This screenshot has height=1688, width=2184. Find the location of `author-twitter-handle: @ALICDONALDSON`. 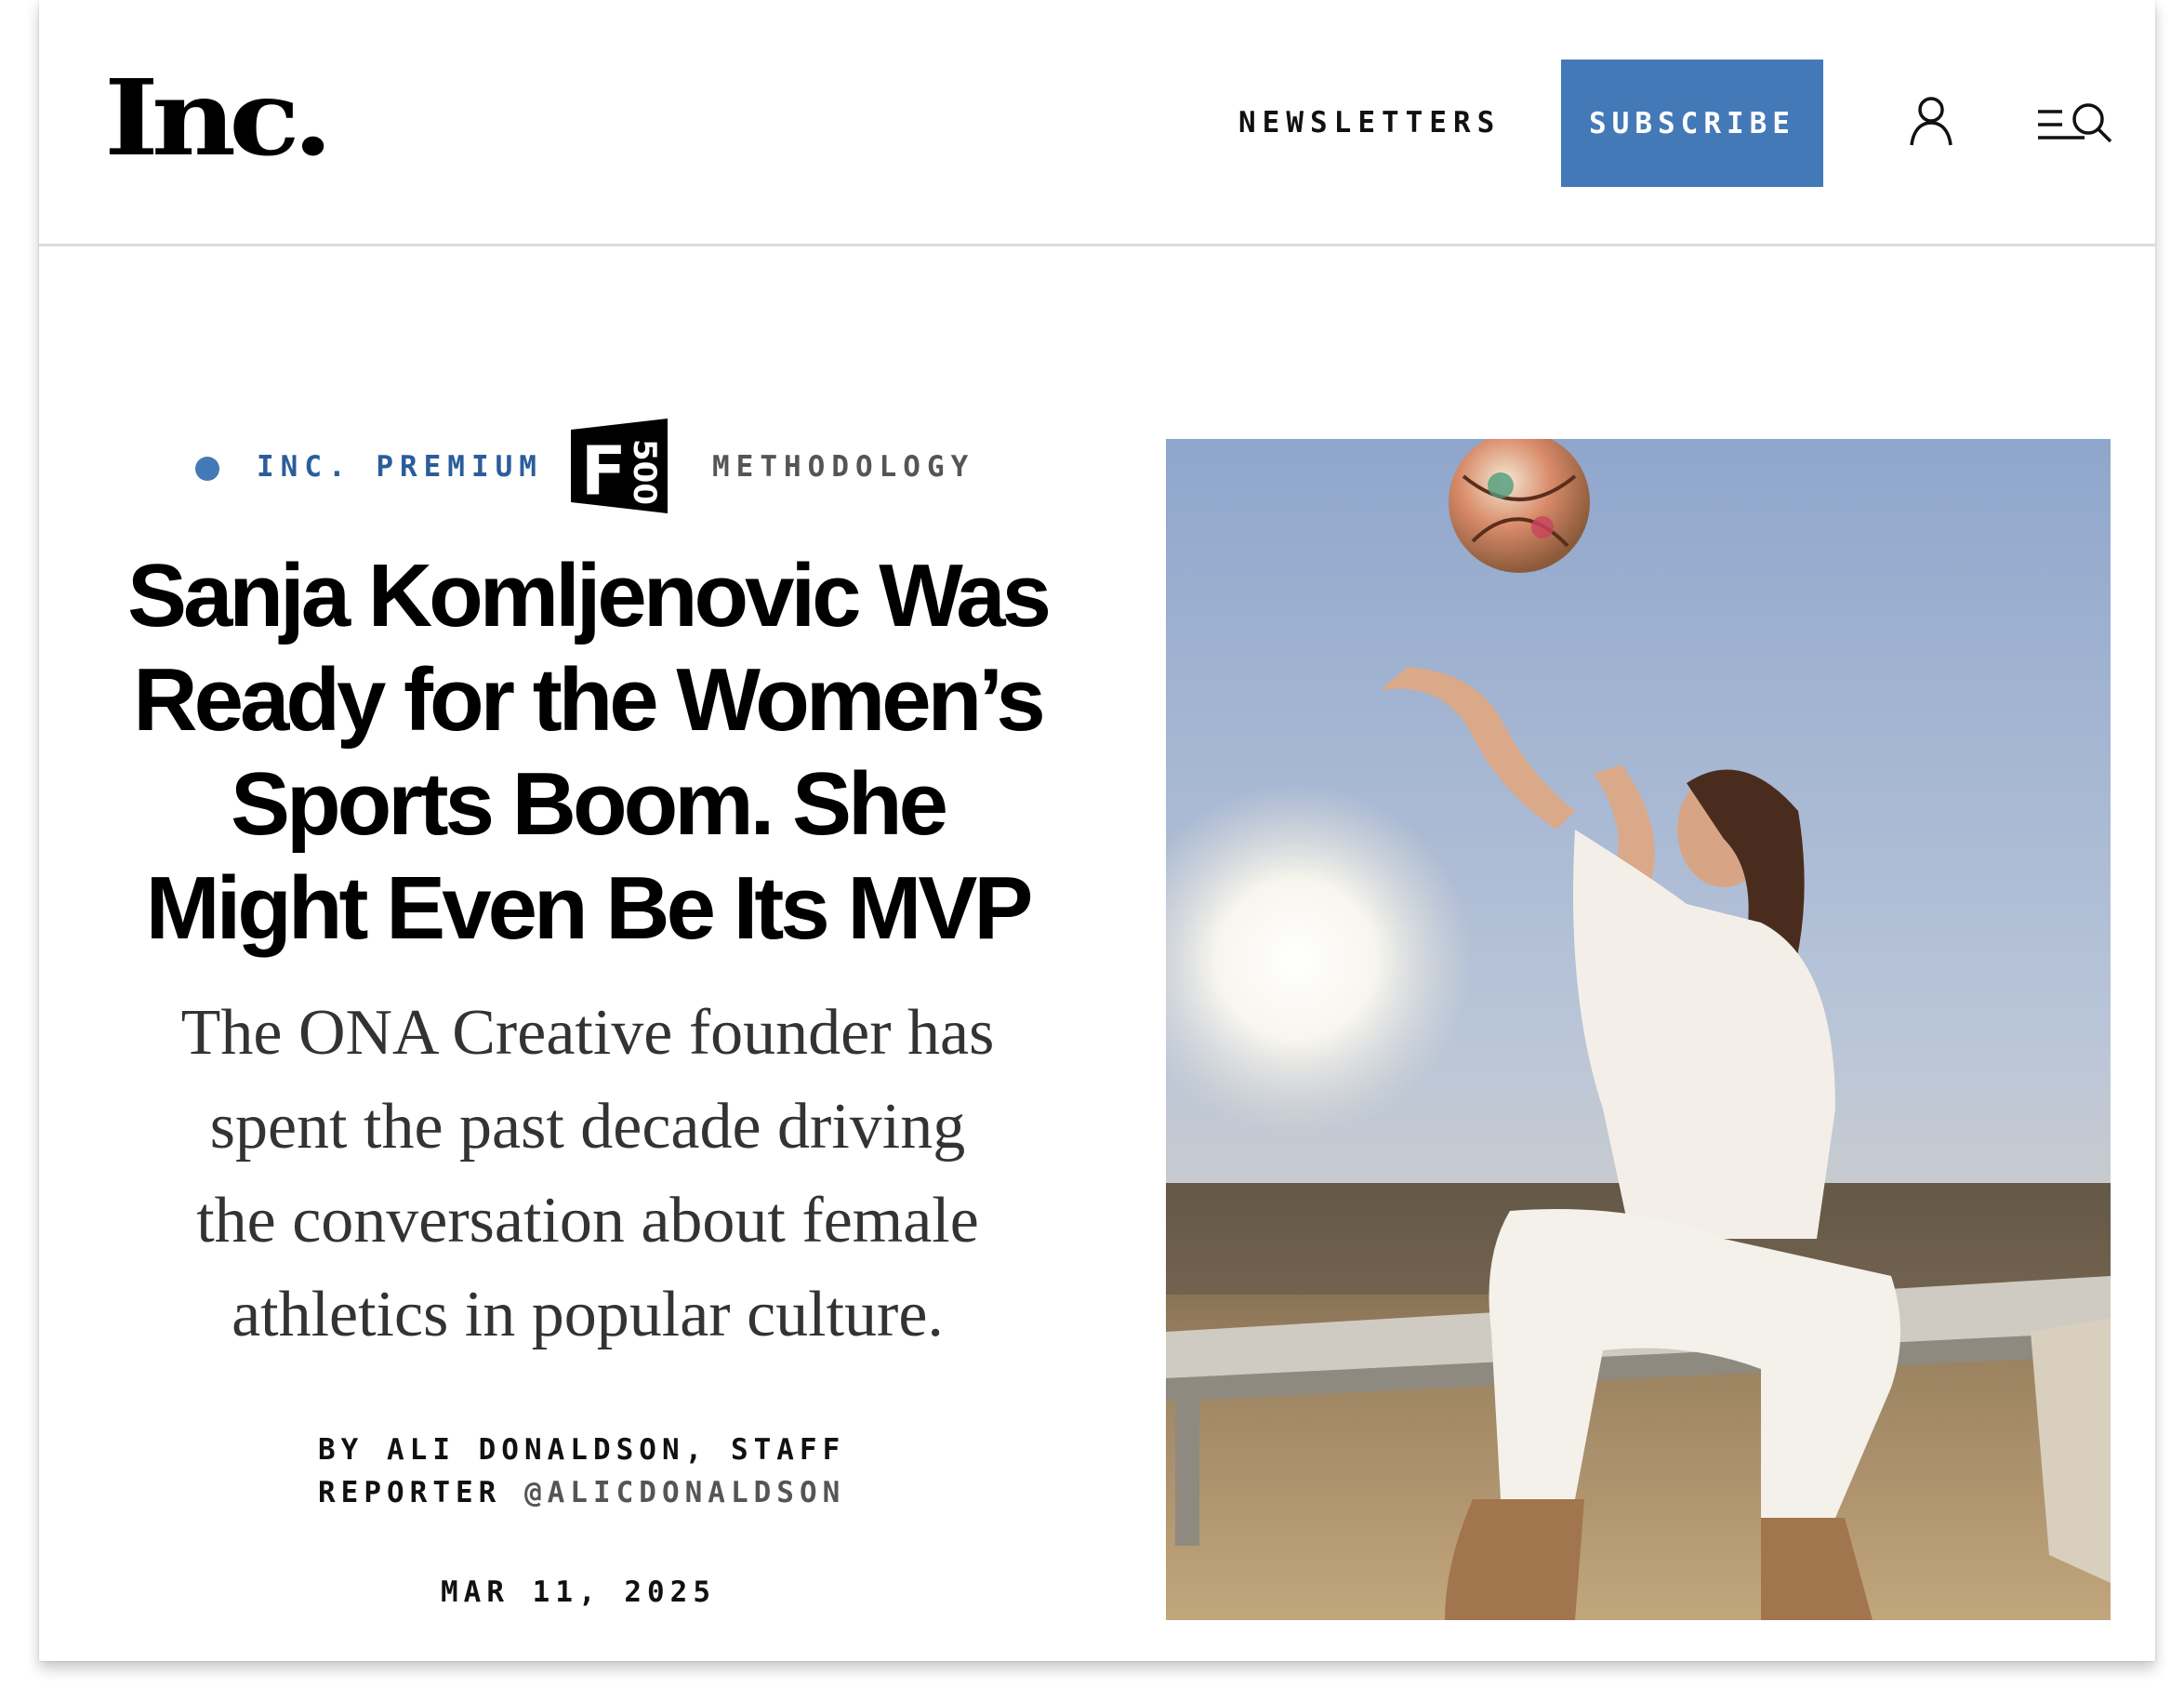

author-twitter-handle: @ALICDONALDSON is located at coordinates (684, 1493).